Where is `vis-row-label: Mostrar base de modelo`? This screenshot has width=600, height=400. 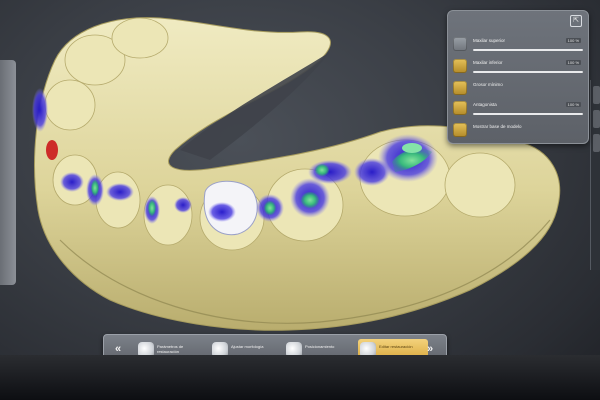 vis-row-label: Mostrar base de modelo is located at coordinates (497, 126).